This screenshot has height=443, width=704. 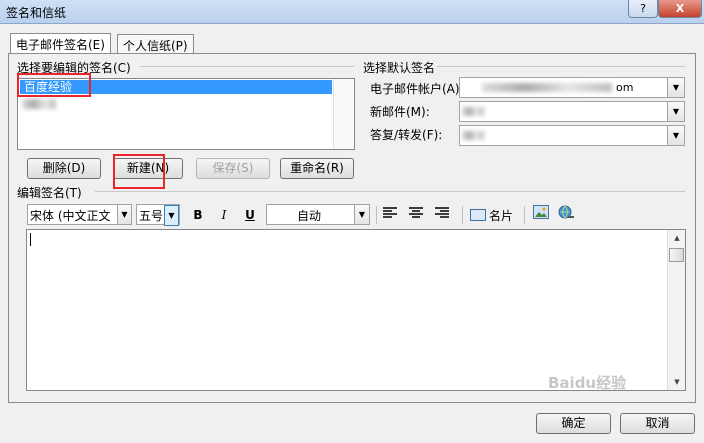 What do you see at coordinates (49, 193) in the screenshot?
I see `edit-signature-label: 编辑签名(T)` at bounding box center [49, 193].